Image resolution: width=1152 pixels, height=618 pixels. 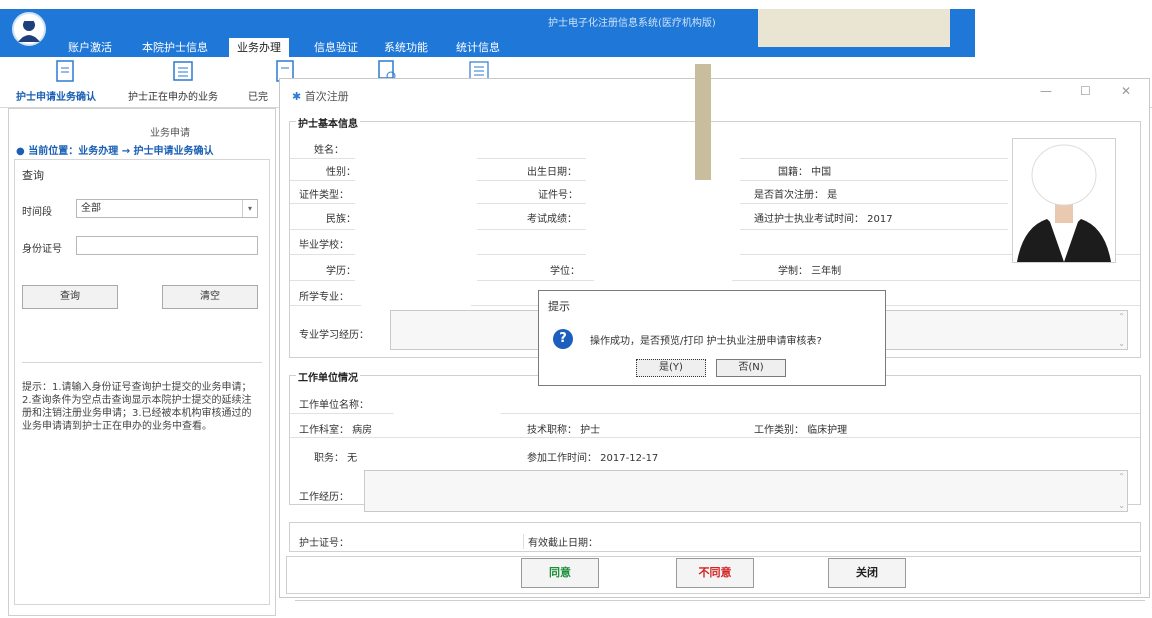 What do you see at coordinates (560, 541) in the screenshot?
I see `expiry-label: 有效截止日期：` at bounding box center [560, 541].